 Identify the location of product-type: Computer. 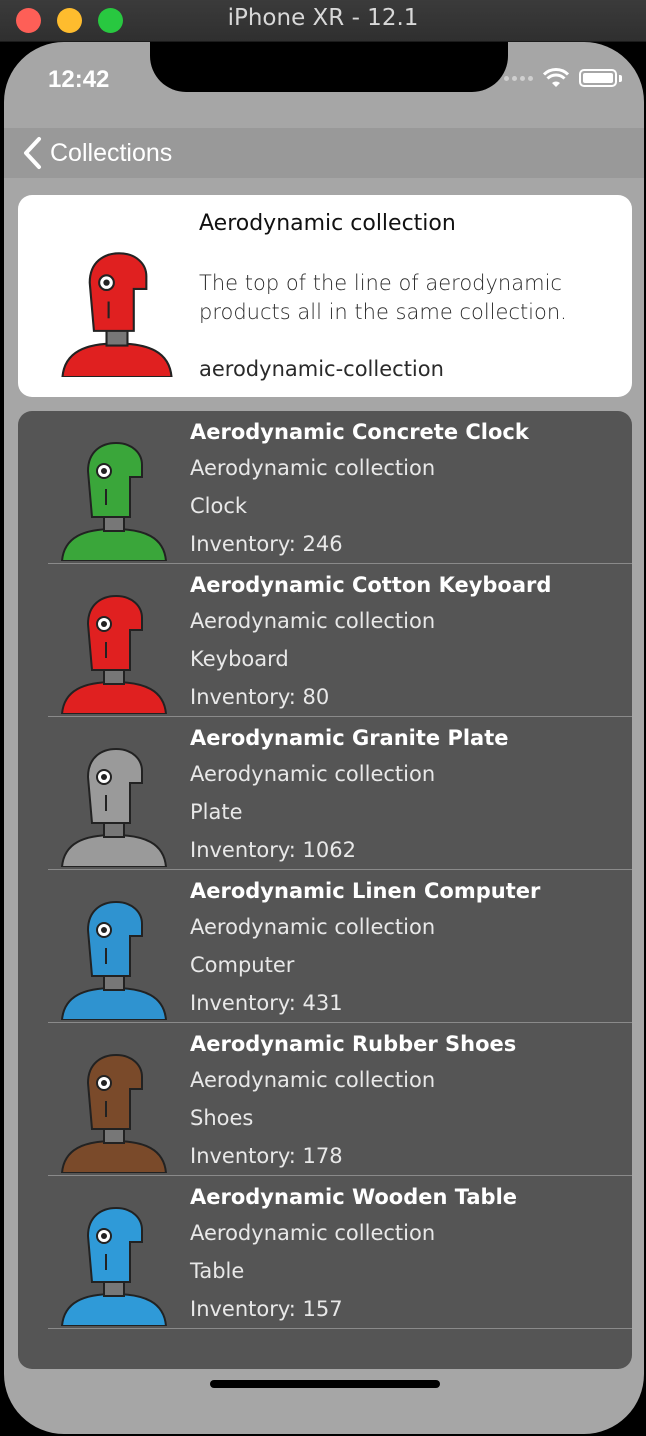
(242, 965).